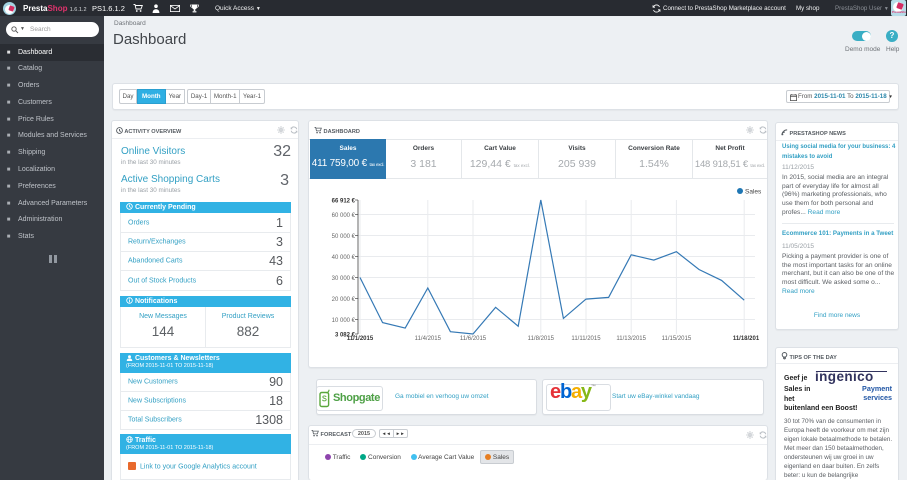  Describe the element at coordinates (473, 339) in the screenshot. I see `svg-text: 11/6/2015` at that location.